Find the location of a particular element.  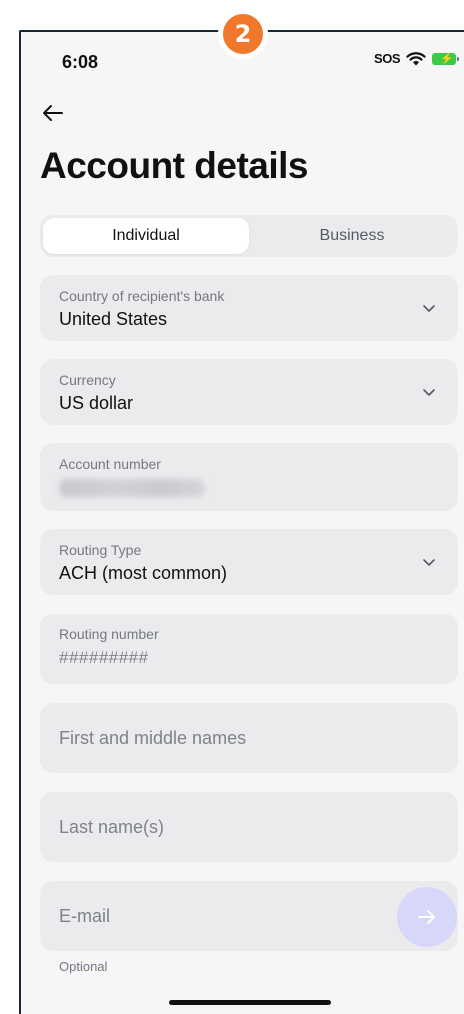

account-number-label: Account number is located at coordinates (110, 464).